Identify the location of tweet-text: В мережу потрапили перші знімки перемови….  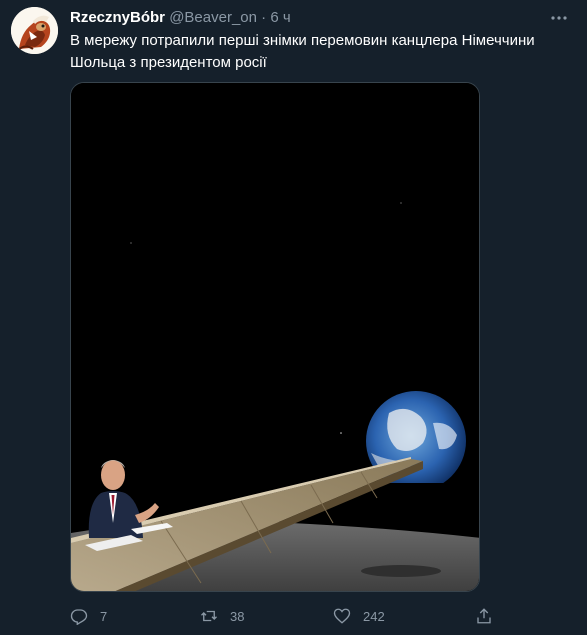
(302, 51).